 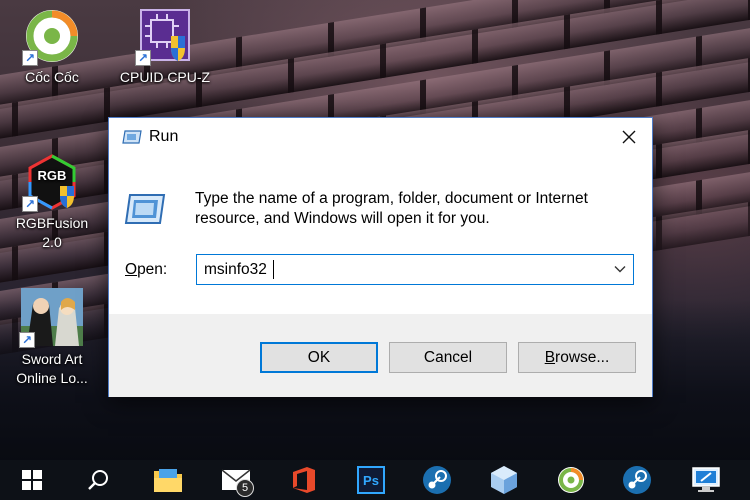 I want to click on search-button, so click(x=98, y=480).